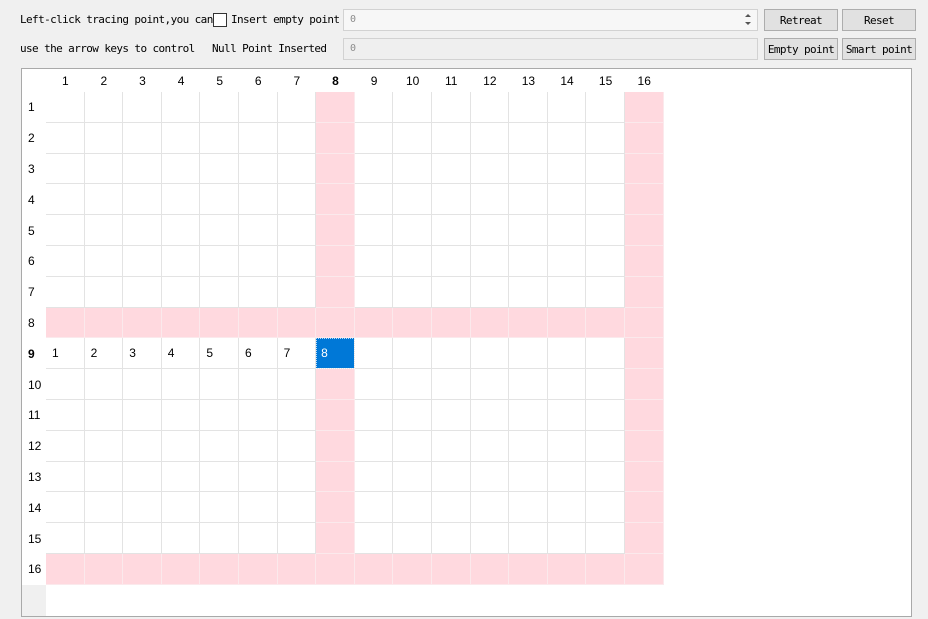 The image size is (928, 619). What do you see at coordinates (748, 15) in the screenshot?
I see `spin-up-button` at bounding box center [748, 15].